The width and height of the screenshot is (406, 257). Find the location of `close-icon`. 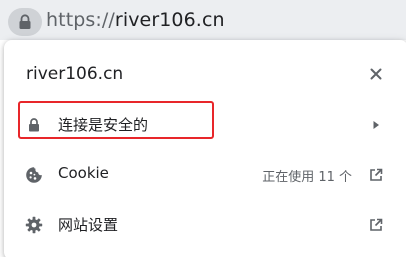

close-icon is located at coordinates (376, 74).